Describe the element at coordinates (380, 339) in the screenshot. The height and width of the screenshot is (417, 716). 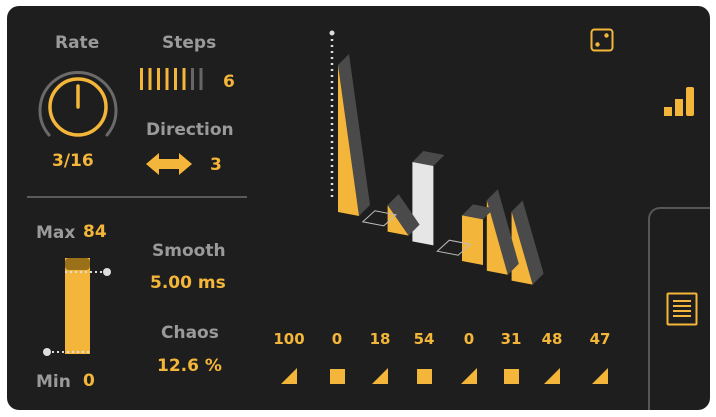
I see `step-value-label: 18` at that location.